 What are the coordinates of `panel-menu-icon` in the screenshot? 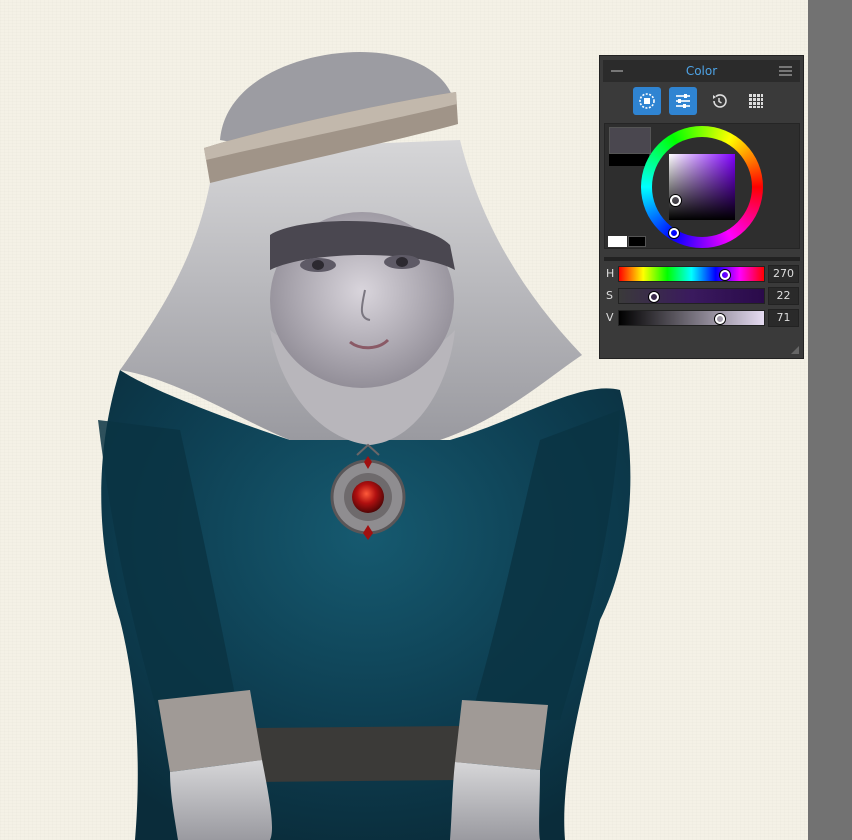 It's located at (785, 71).